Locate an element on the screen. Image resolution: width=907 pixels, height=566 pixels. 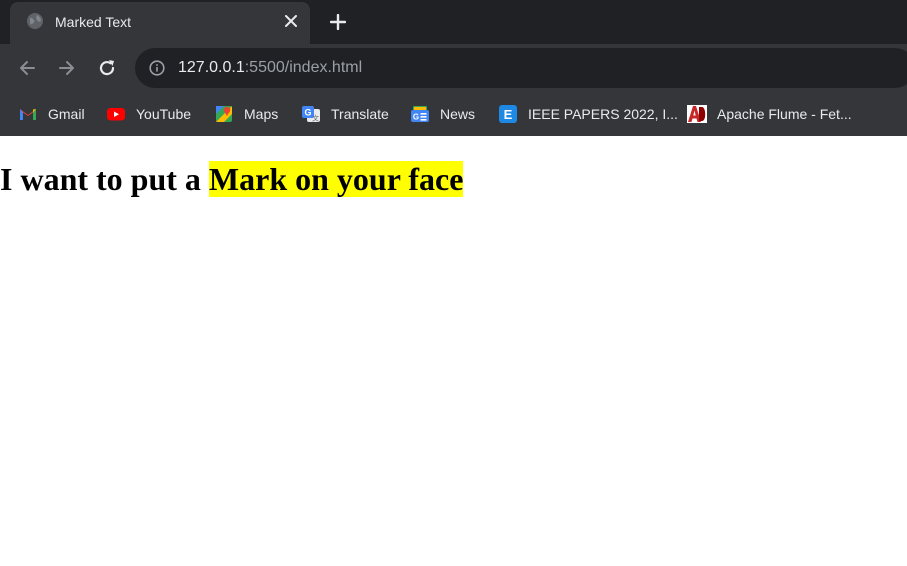
tab-strip: Marked Text is located at coordinates (453, 22).